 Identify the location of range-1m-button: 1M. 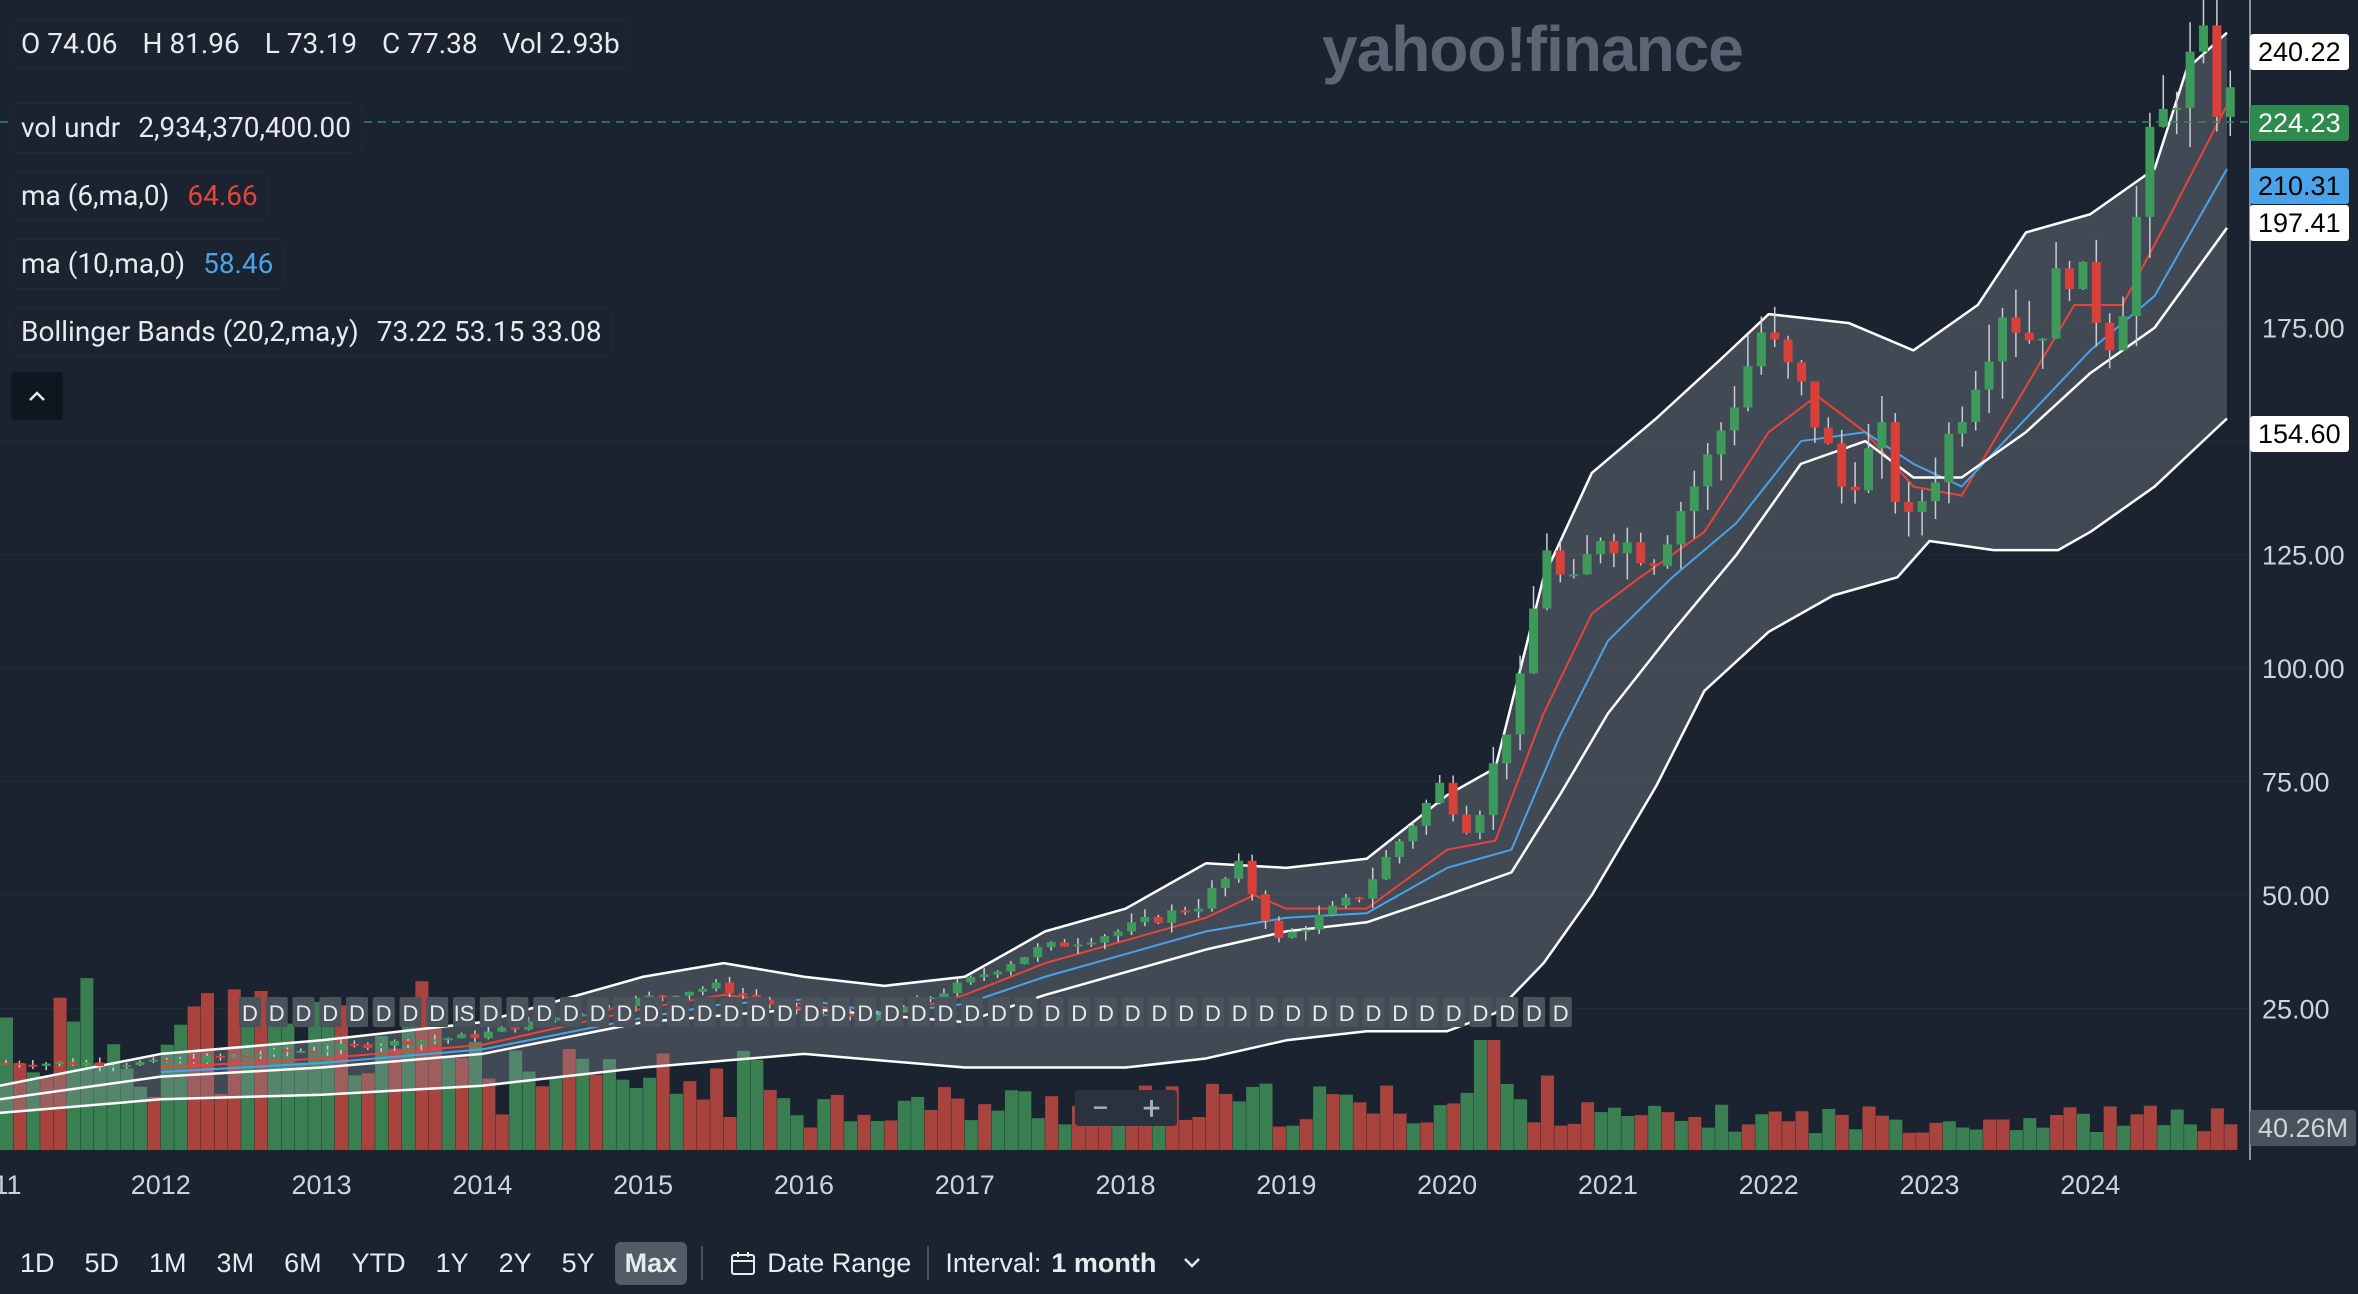
(168, 1263).